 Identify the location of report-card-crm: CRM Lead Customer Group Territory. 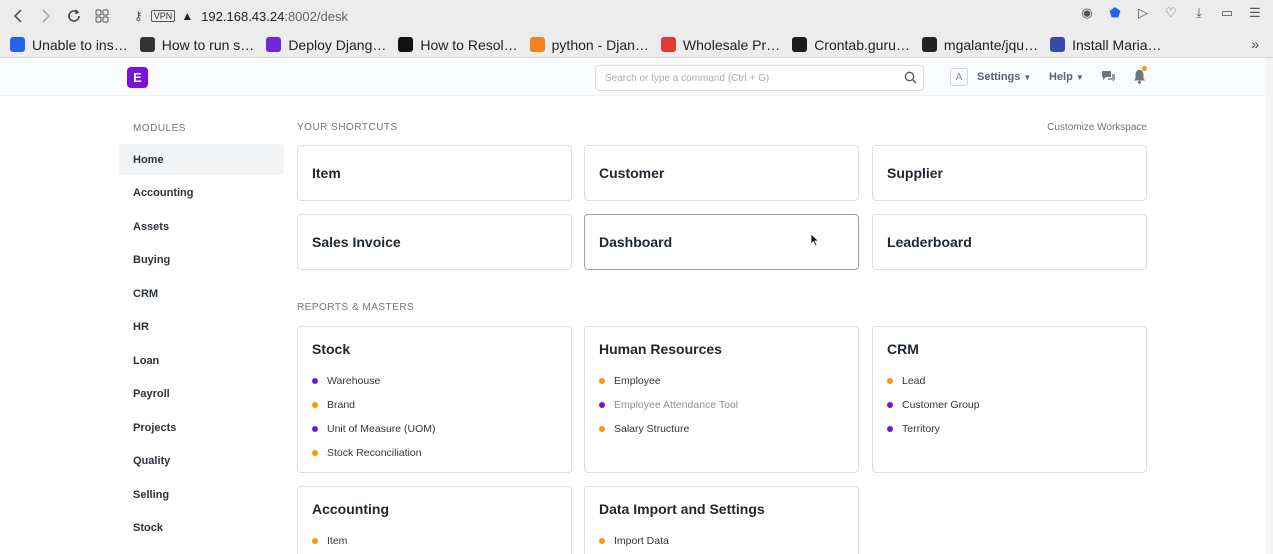
(1009, 399).